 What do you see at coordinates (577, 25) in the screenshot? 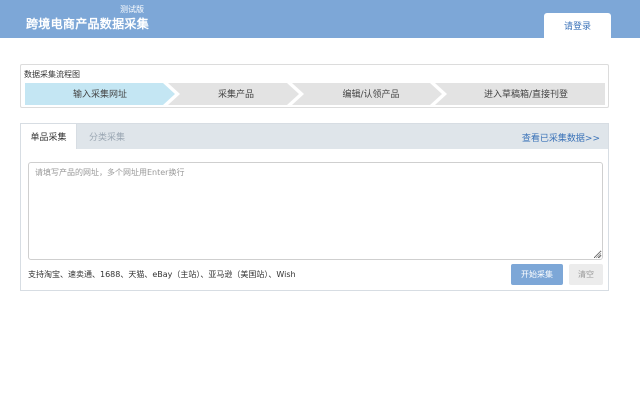
I see `login-button: 请登录` at bounding box center [577, 25].